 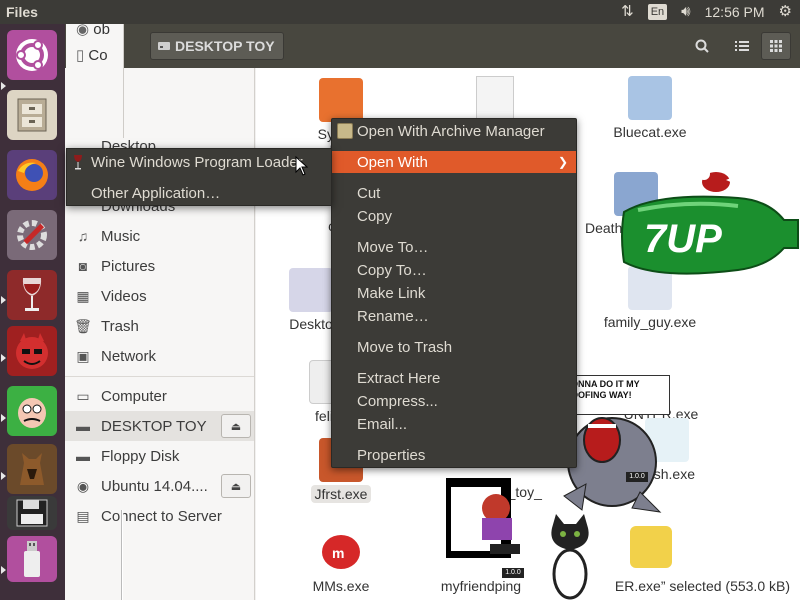 I want to click on path-bar-button: DESKTOP TOY, so click(x=217, y=46).